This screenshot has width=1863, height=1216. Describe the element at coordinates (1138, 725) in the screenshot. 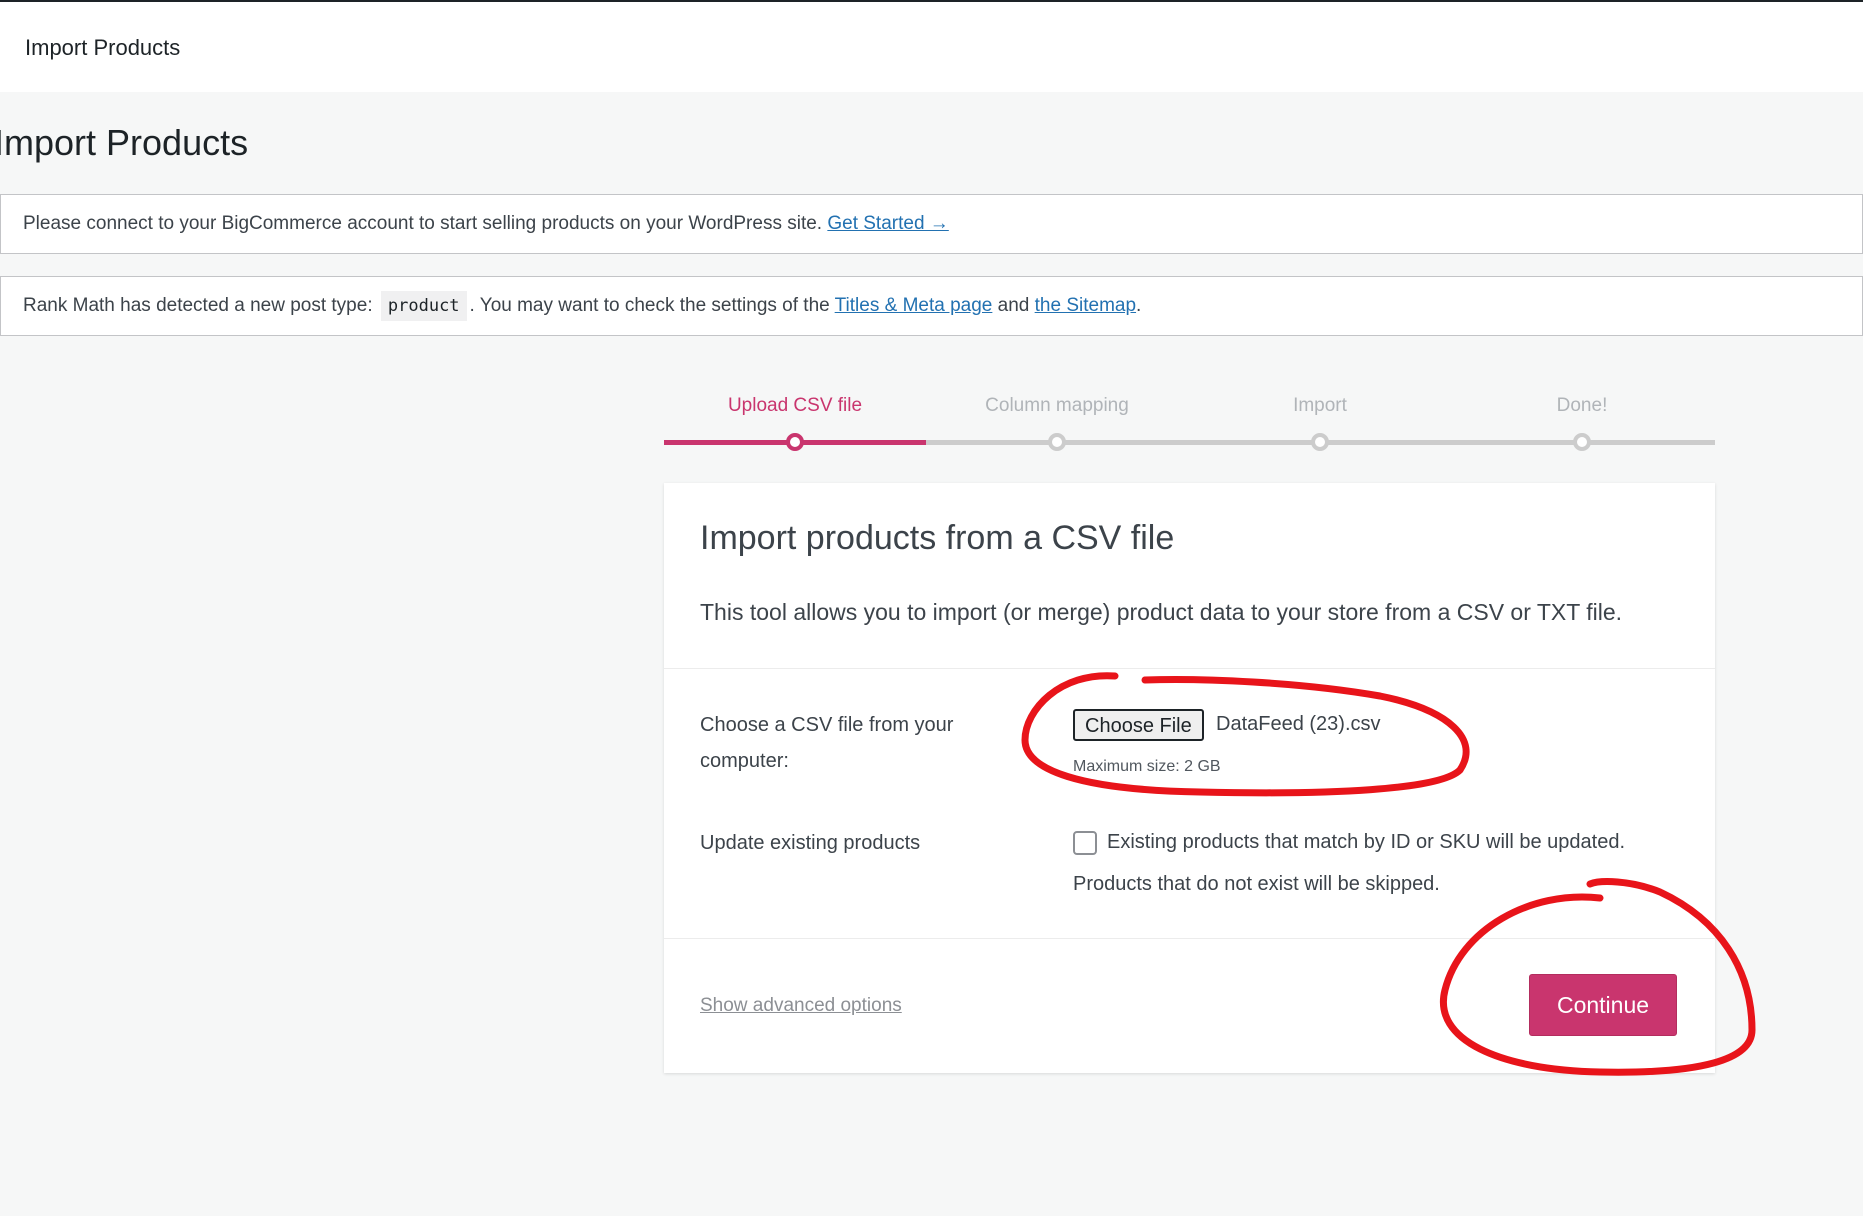

I see `choose-file-button: Choose File` at that location.